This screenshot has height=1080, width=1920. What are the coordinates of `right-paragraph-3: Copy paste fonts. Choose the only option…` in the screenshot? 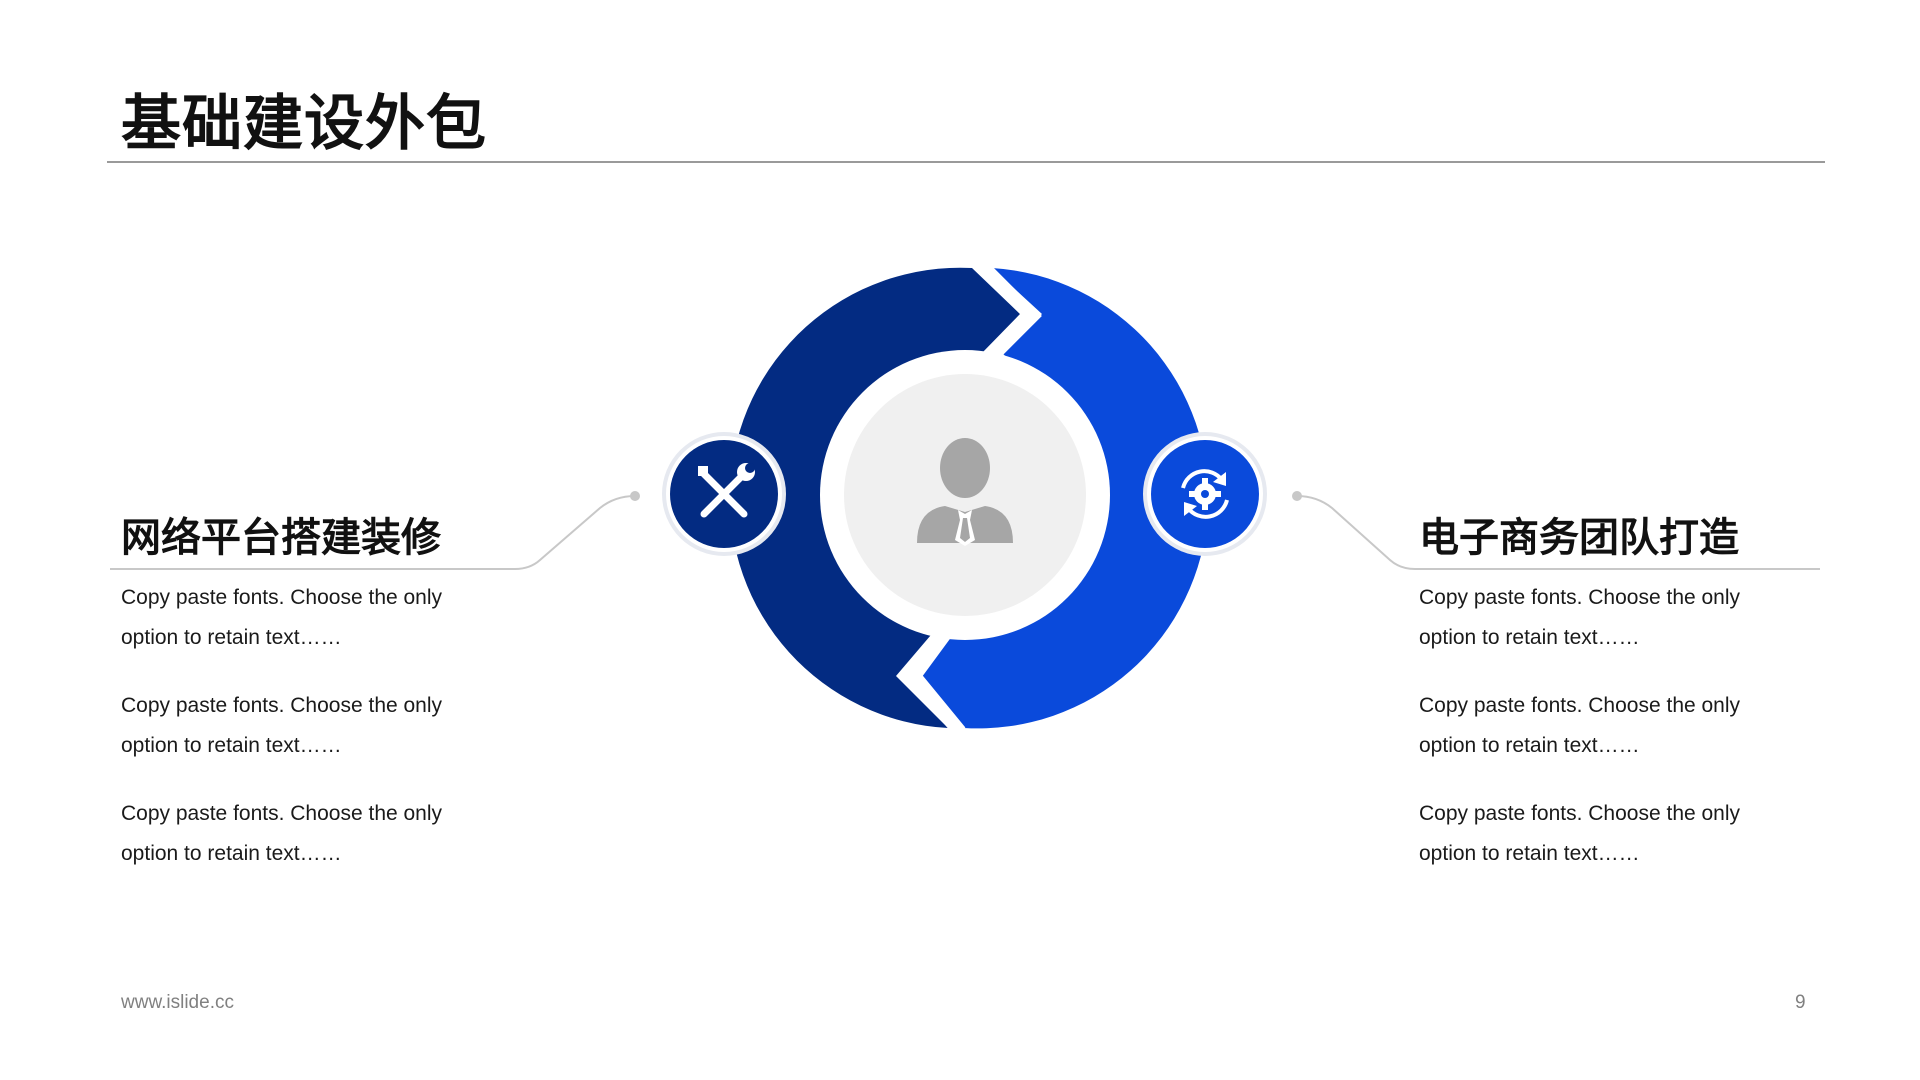 It's located at (1580, 833).